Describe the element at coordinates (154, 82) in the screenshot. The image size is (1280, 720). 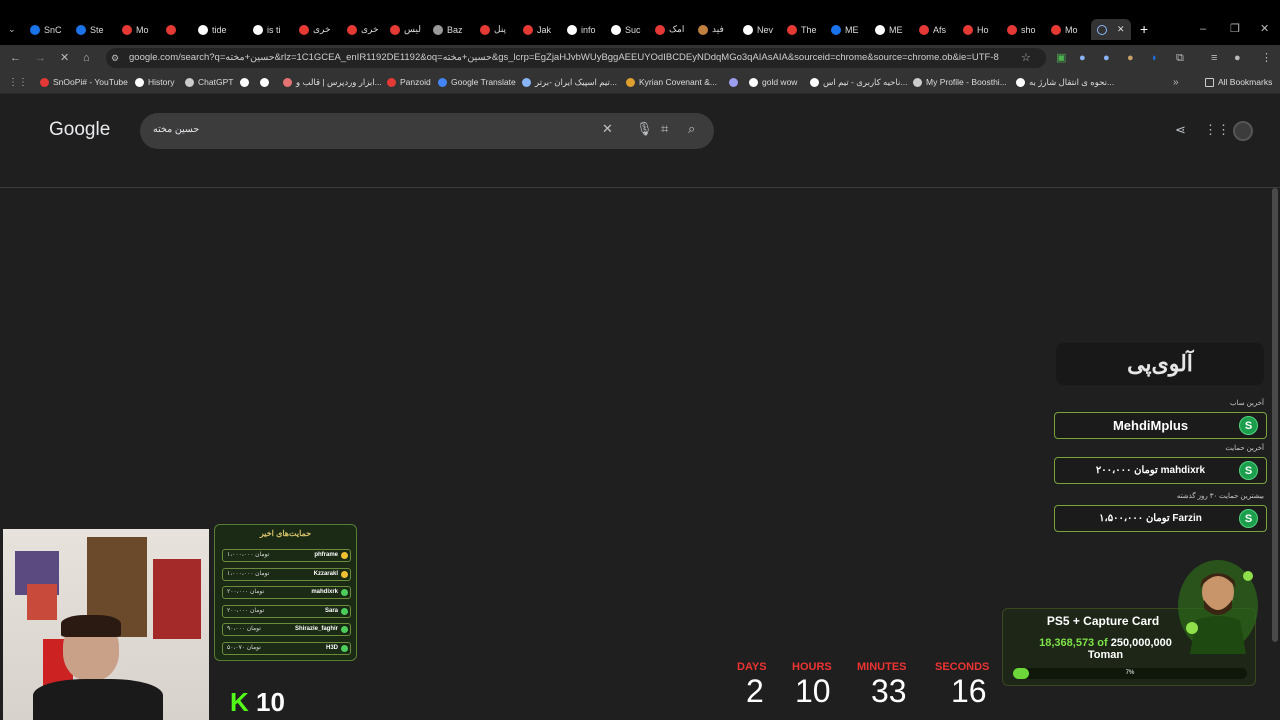
I see `bookmark-item: History` at that location.